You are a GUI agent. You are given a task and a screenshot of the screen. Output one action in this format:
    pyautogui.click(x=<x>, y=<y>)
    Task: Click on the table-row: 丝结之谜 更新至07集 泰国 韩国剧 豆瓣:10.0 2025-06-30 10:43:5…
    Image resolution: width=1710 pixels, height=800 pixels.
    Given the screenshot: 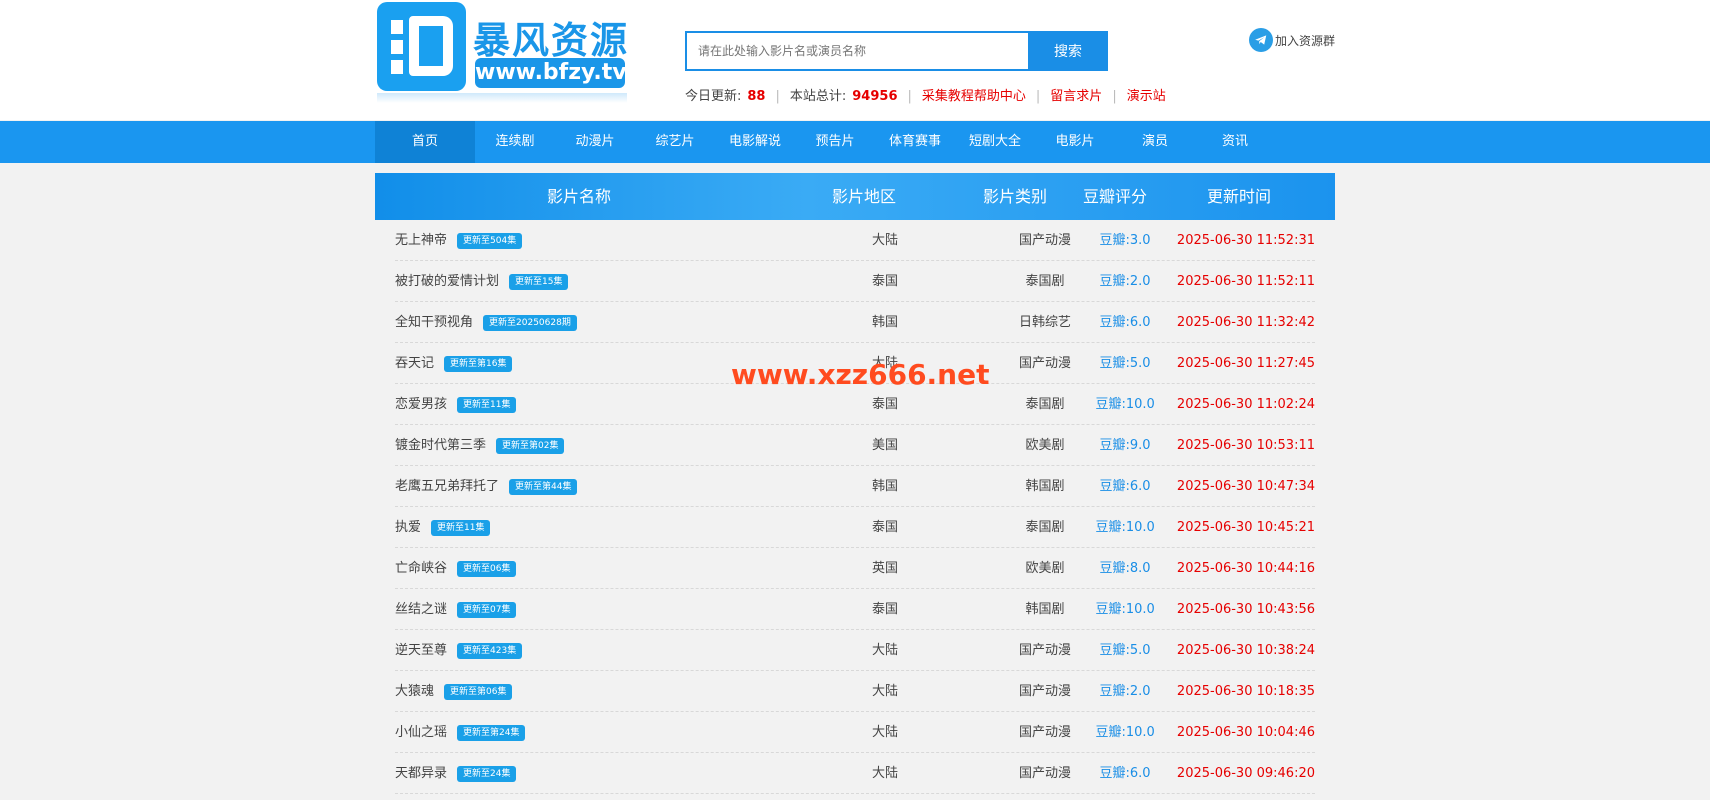 What is the action you would take?
    pyautogui.click(x=855, y=609)
    